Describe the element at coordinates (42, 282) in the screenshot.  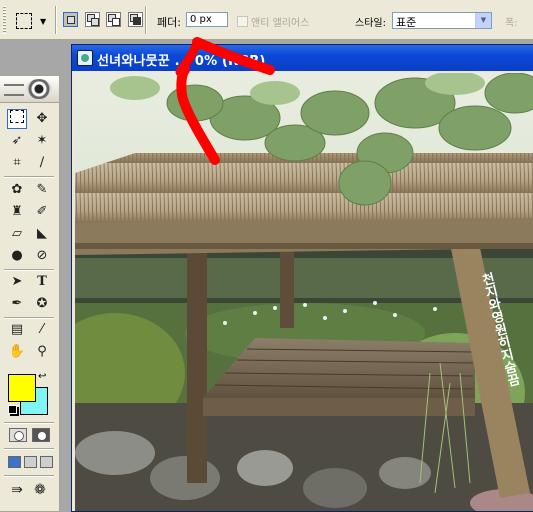
I see `type-tool-icon: T` at that location.